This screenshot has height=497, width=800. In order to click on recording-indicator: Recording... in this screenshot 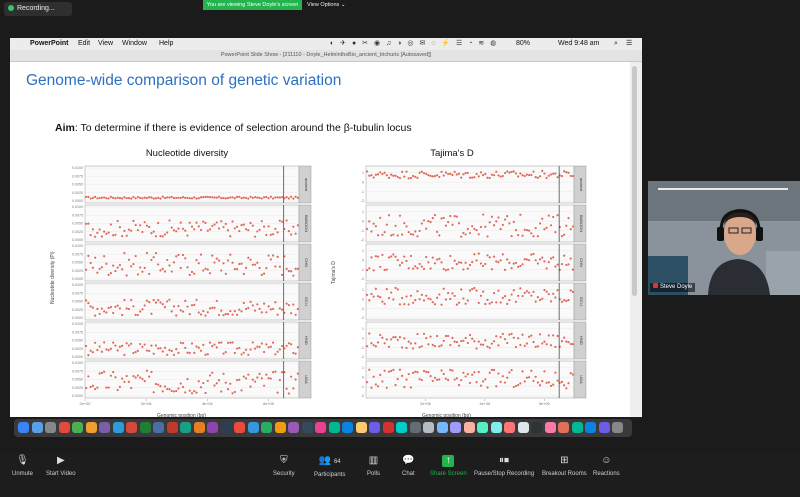, I will do `click(38, 9)`.